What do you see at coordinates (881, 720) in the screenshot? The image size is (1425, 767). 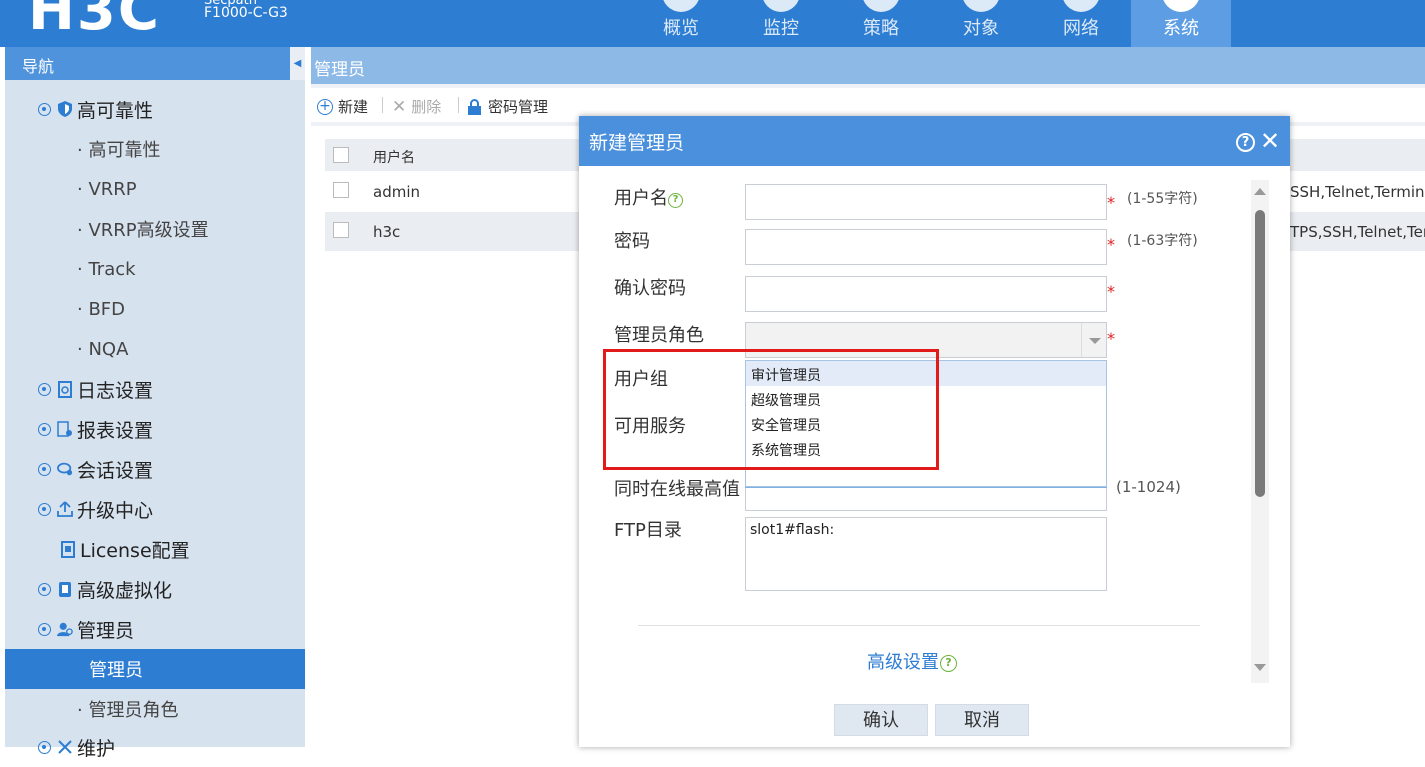 I see `confirm-button: 确认` at bounding box center [881, 720].